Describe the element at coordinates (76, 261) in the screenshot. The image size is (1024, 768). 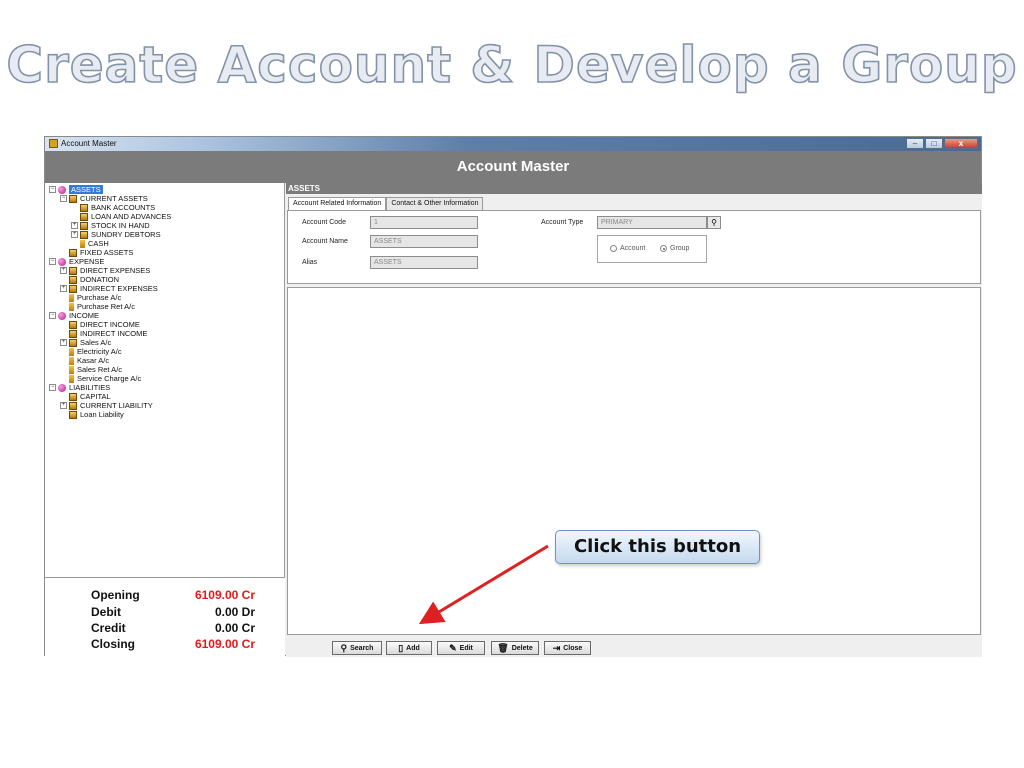
I see `tree-item: − EXPENSE` at that location.